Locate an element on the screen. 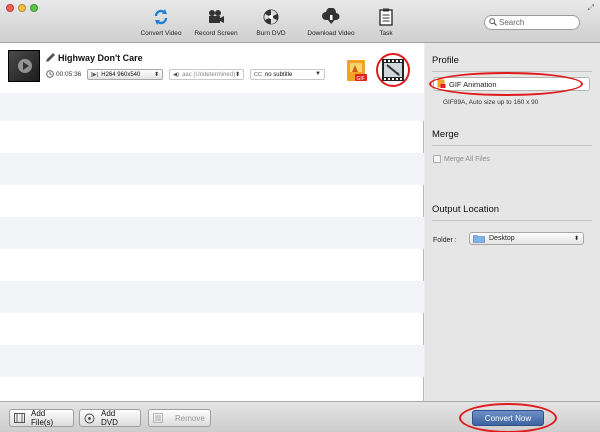  audio-speaker-icon: ◀) is located at coordinates (176, 74).